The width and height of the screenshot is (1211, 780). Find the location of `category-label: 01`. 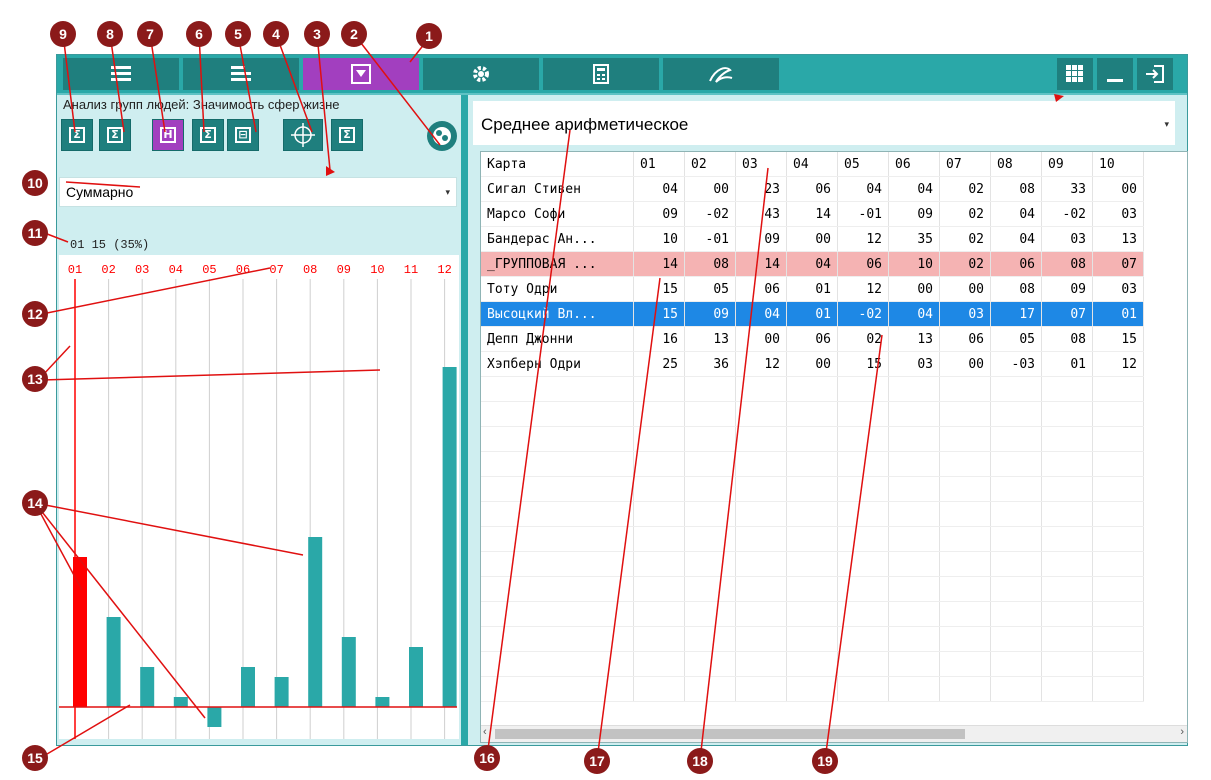

category-label: 01 is located at coordinates (75, 270).